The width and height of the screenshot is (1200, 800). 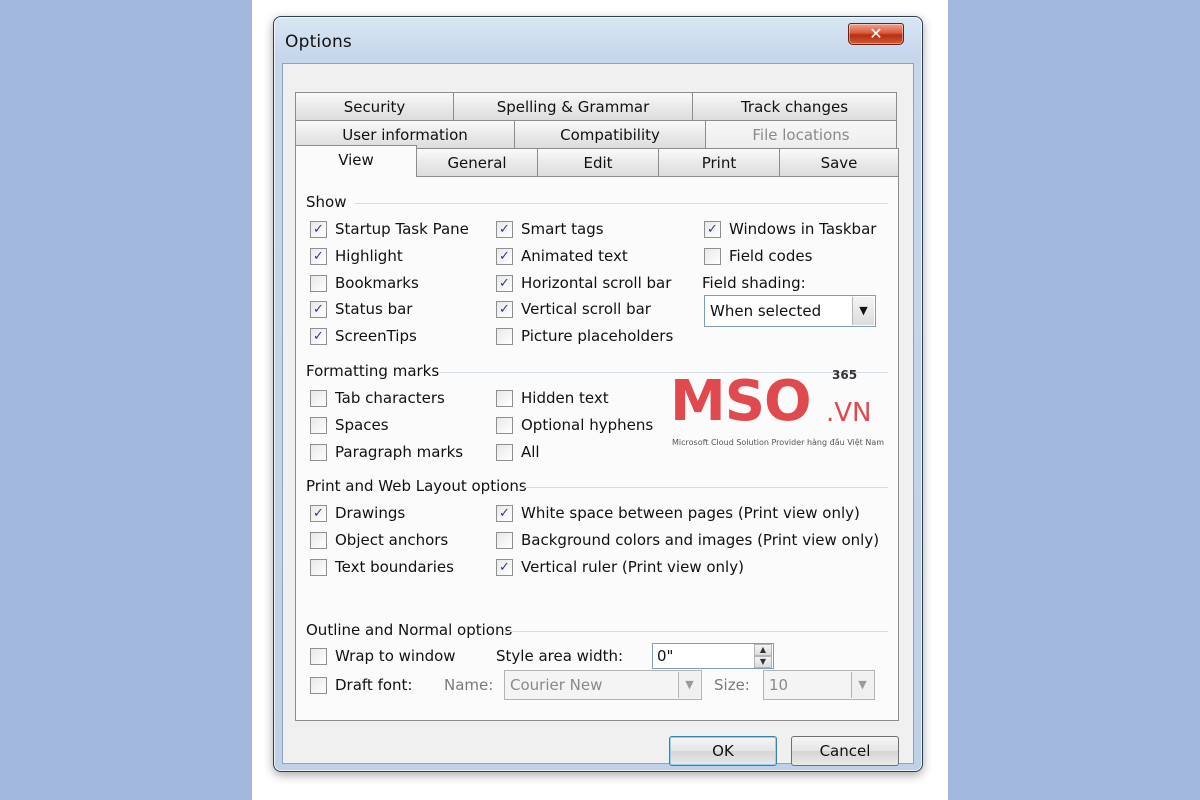 I want to click on tab-spelling-grammar: Spelling & Grammar, so click(x=573, y=106).